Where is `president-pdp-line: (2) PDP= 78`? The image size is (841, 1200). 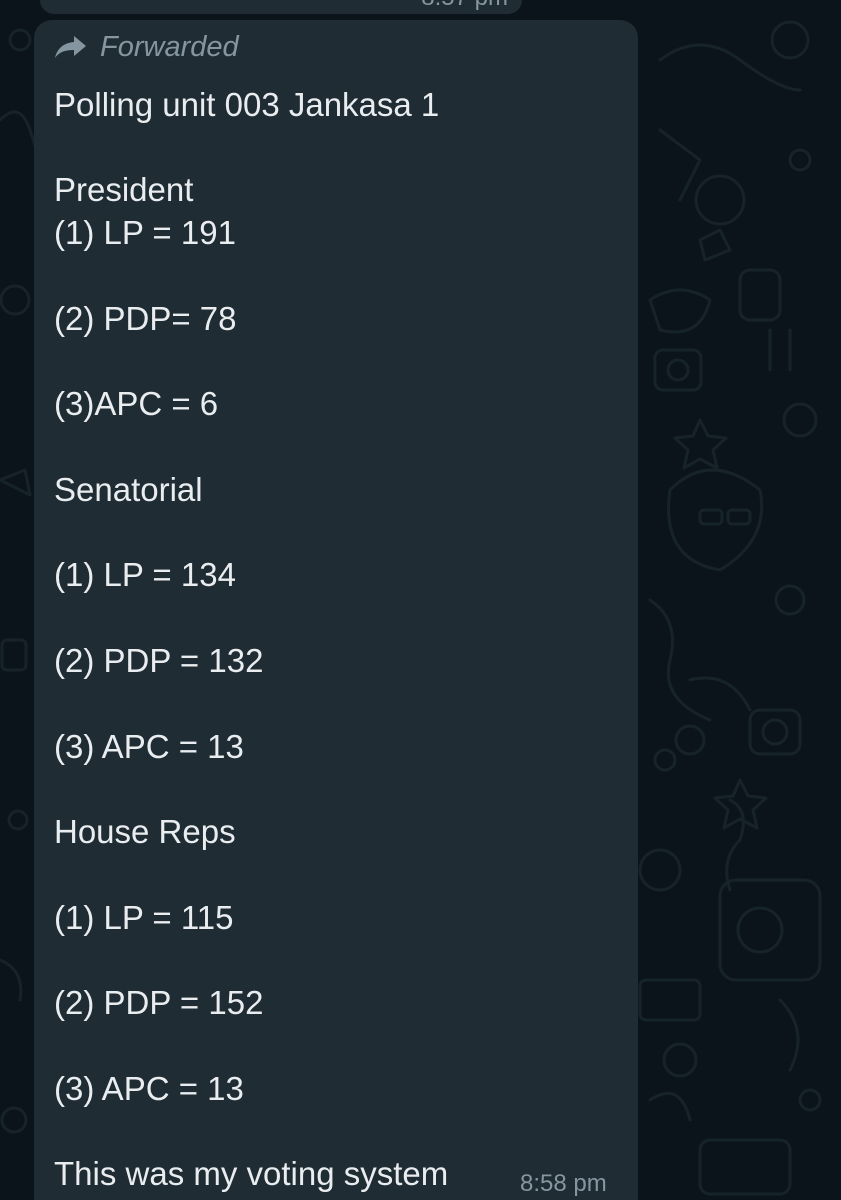 president-pdp-line: (2) PDP= 78 is located at coordinates (145, 318).